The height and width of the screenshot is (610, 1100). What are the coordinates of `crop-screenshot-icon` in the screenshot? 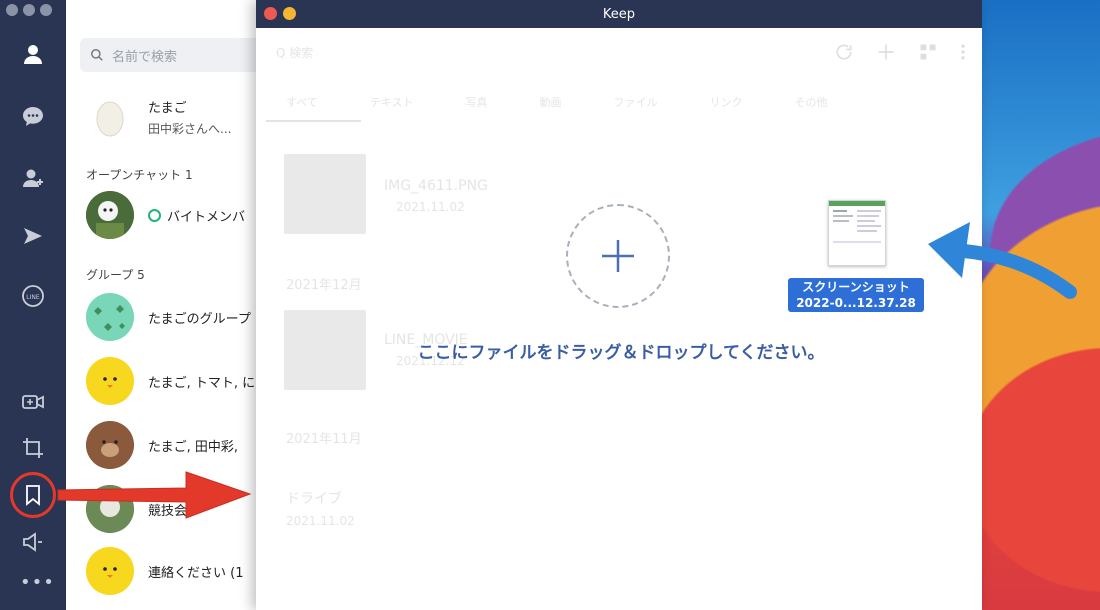 It's located at (33, 448).